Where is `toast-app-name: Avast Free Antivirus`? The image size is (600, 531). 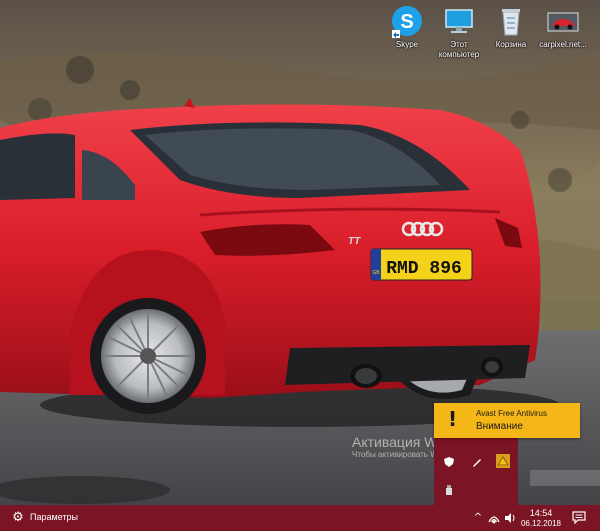
toast-app-name: Avast Free Antivirus is located at coordinates (511, 413).